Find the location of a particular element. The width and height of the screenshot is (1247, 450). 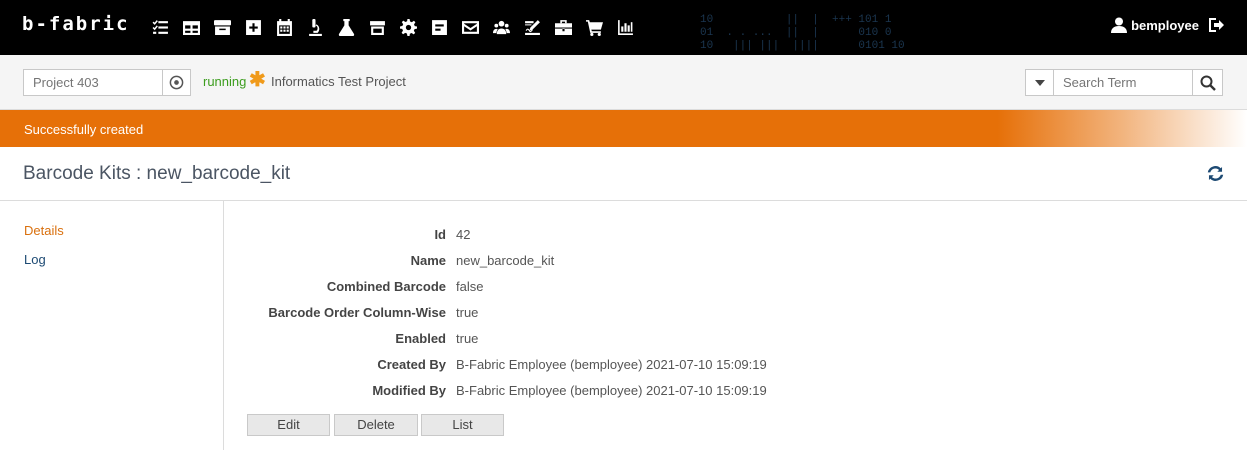

page-title: Barcode Kits : new_barcode_kit is located at coordinates (157, 173).